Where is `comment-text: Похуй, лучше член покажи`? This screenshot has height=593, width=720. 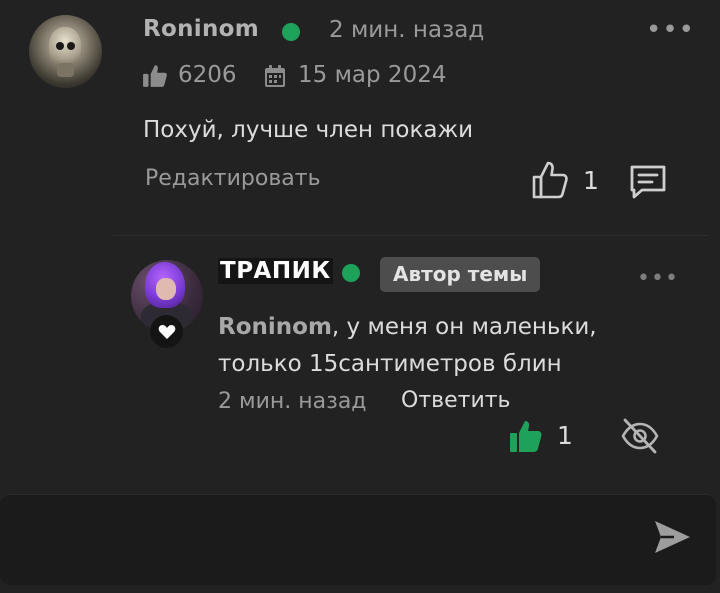
comment-text: Похуй, лучше член покажи is located at coordinates (308, 130).